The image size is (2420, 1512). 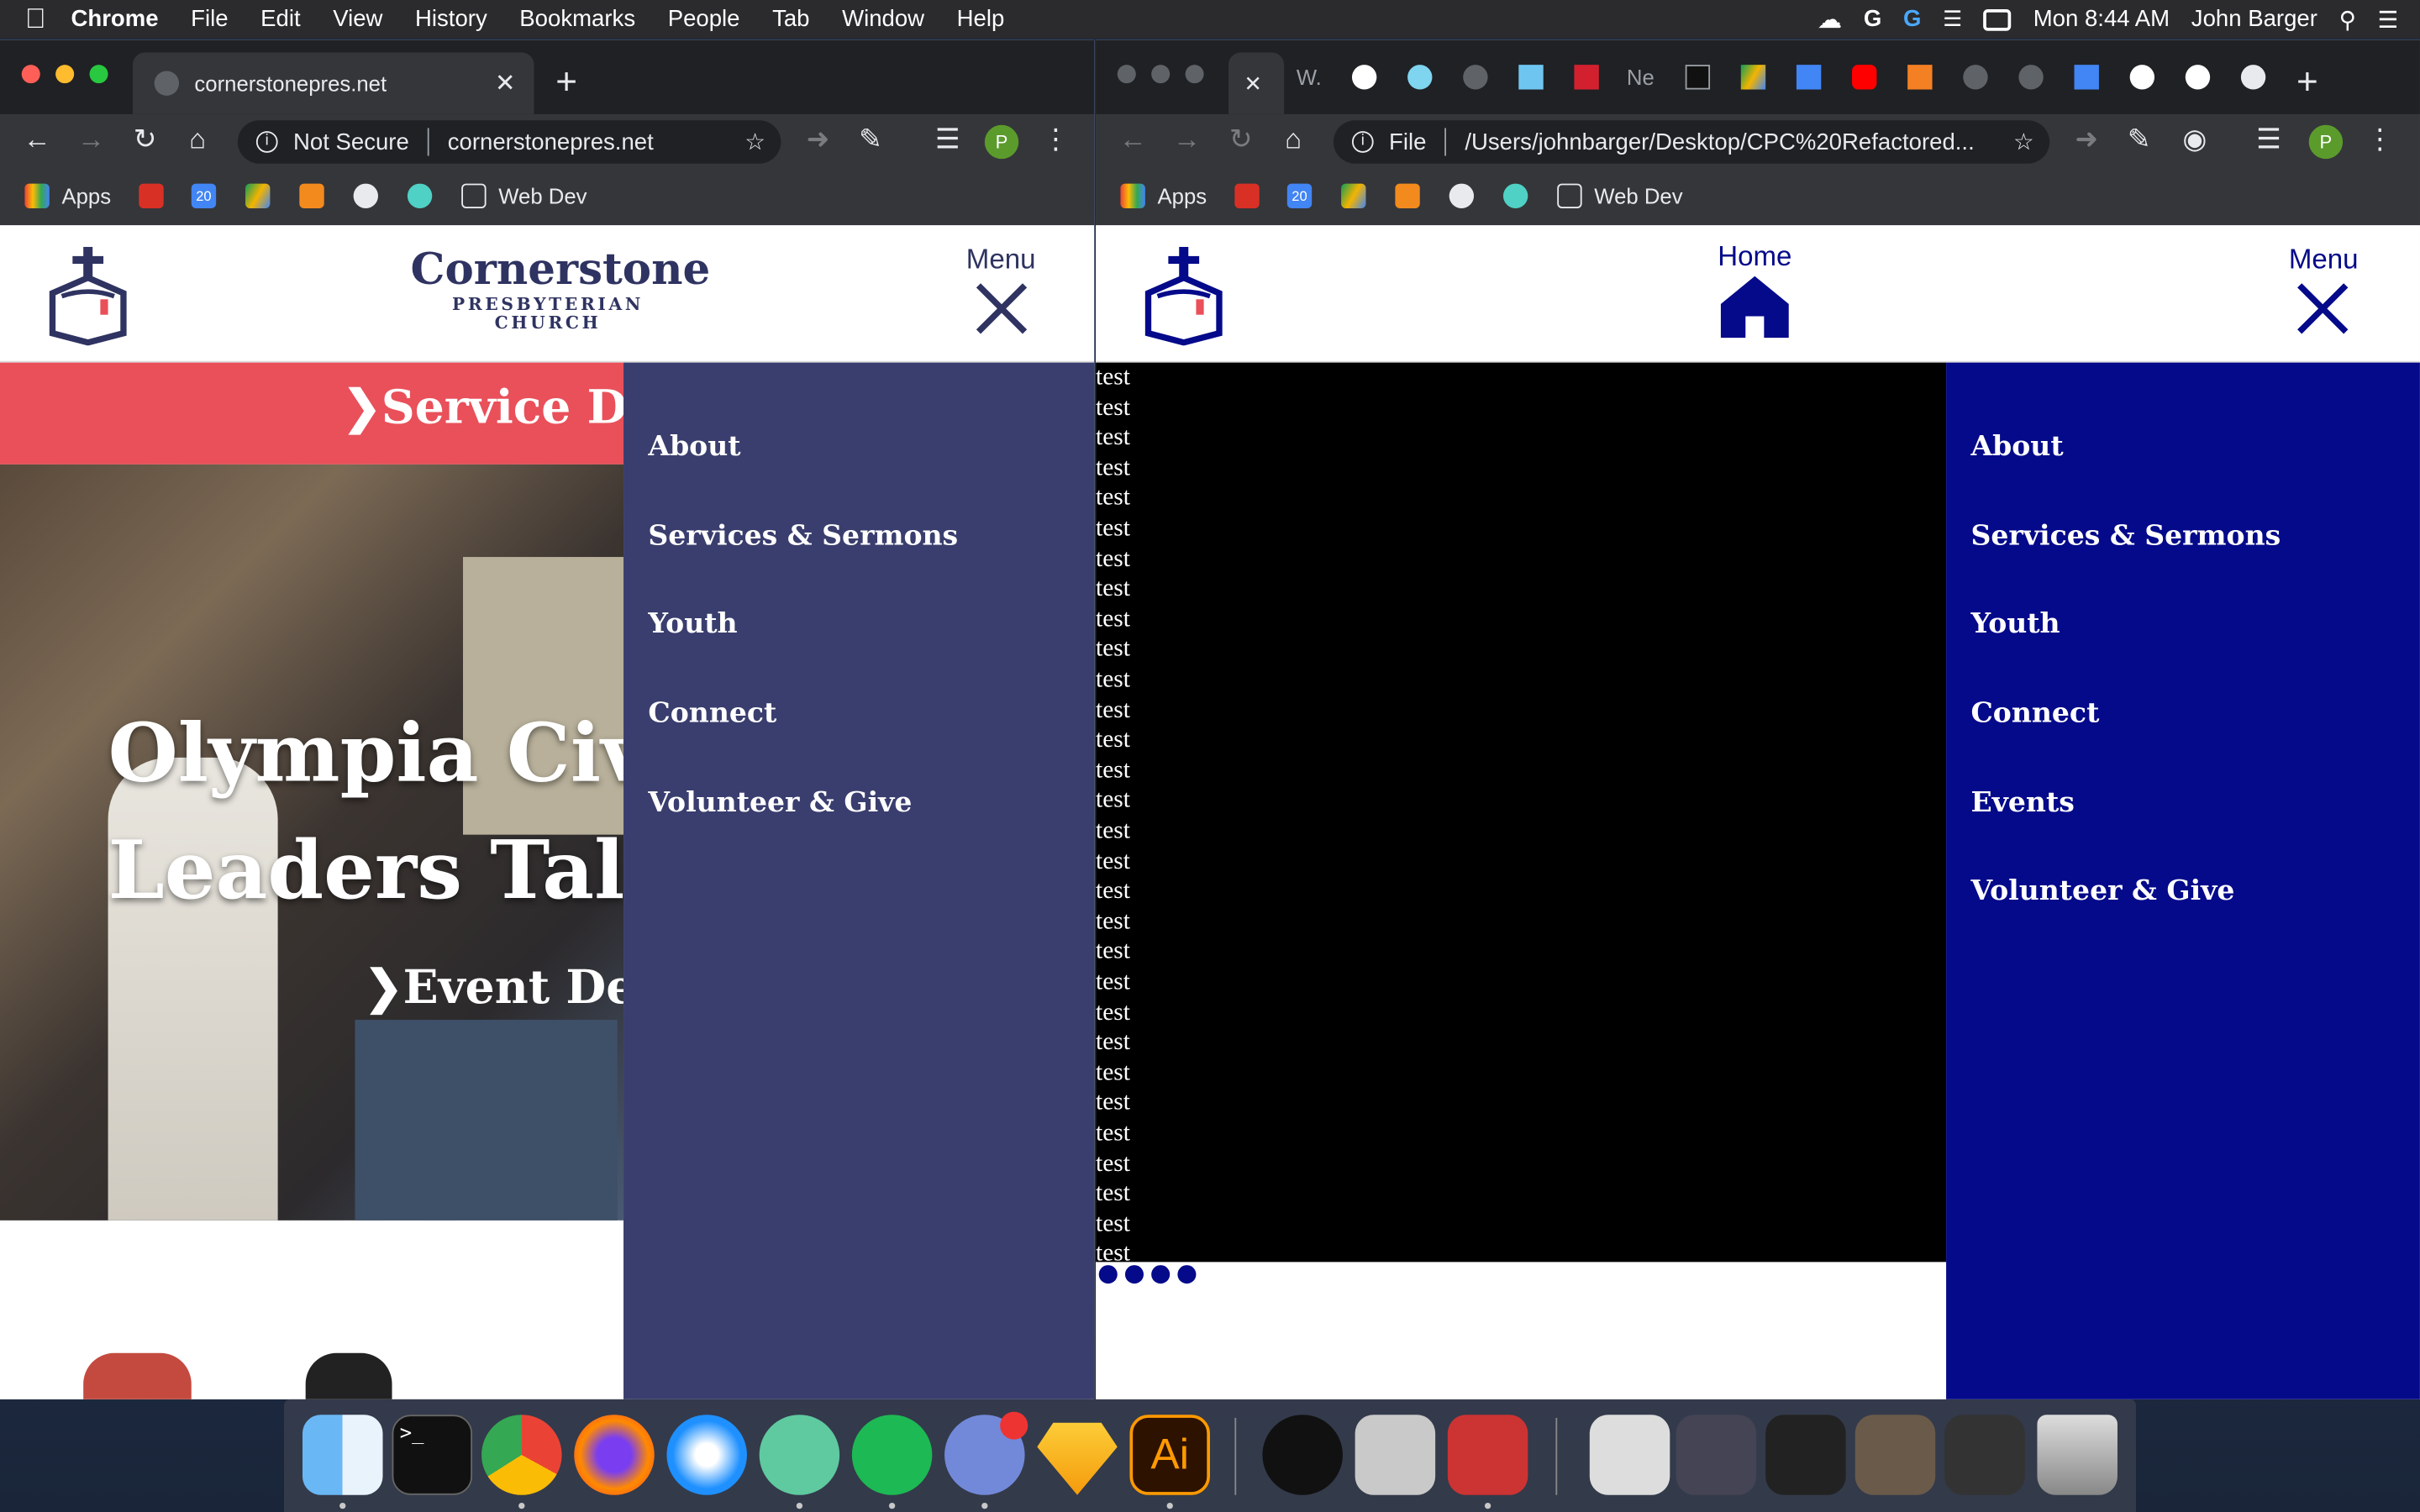 I want to click on clock: Mon 8:44 AM, so click(x=2101, y=19).